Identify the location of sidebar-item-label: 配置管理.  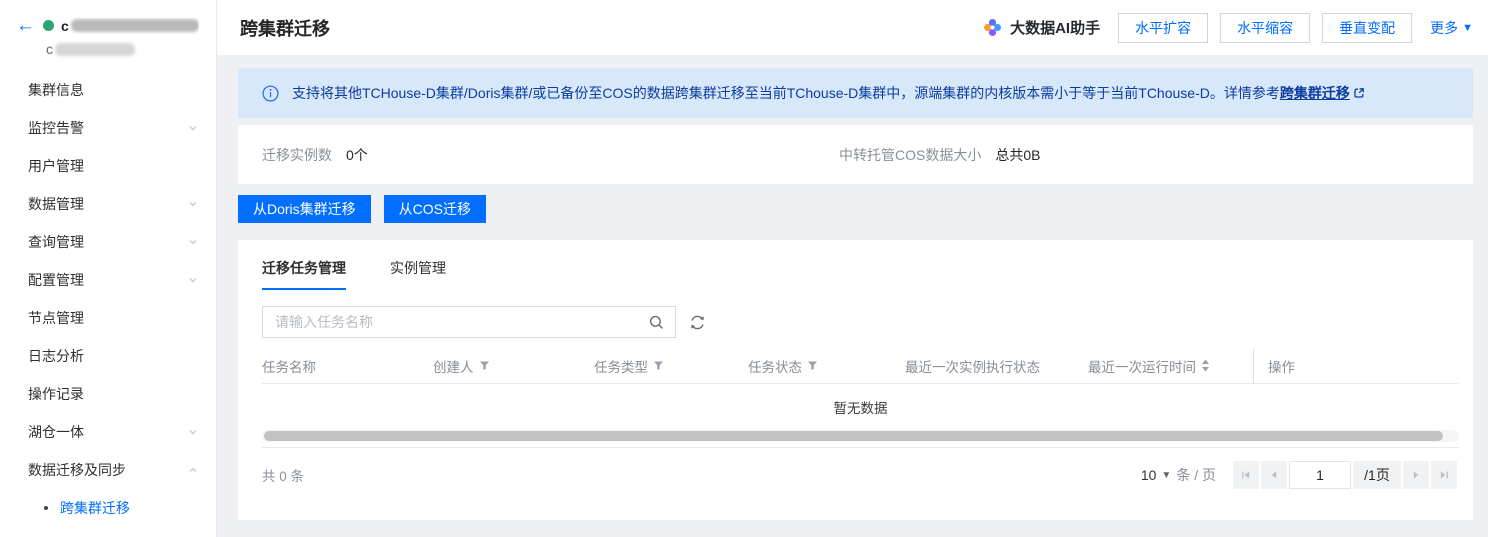
(56, 280).